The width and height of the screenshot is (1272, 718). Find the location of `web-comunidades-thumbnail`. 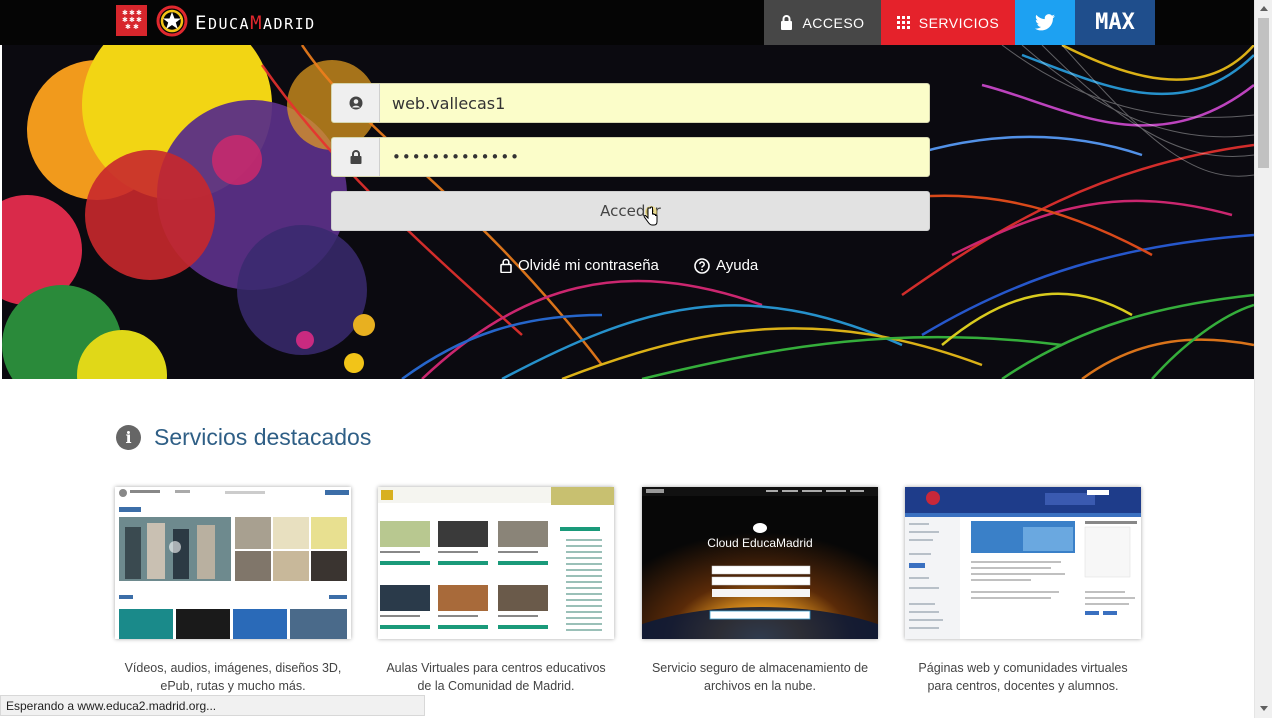

web-comunidades-thumbnail is located at coordinates (1023, 563).